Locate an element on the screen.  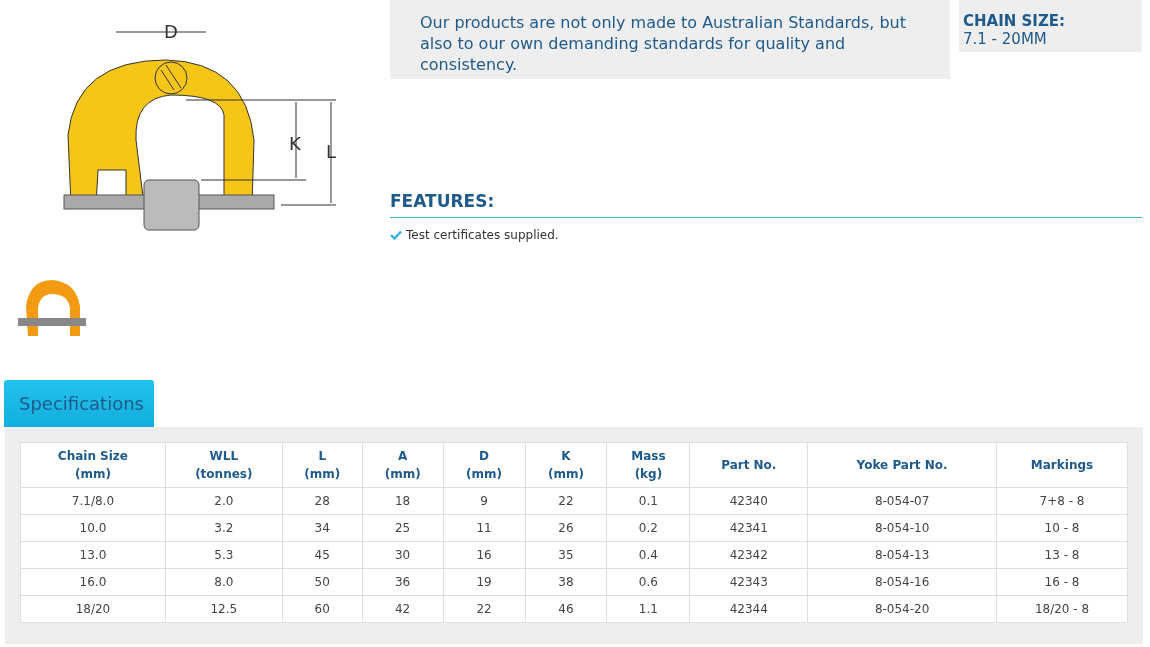
dimension-label: L is located at coordinates (331, 151).